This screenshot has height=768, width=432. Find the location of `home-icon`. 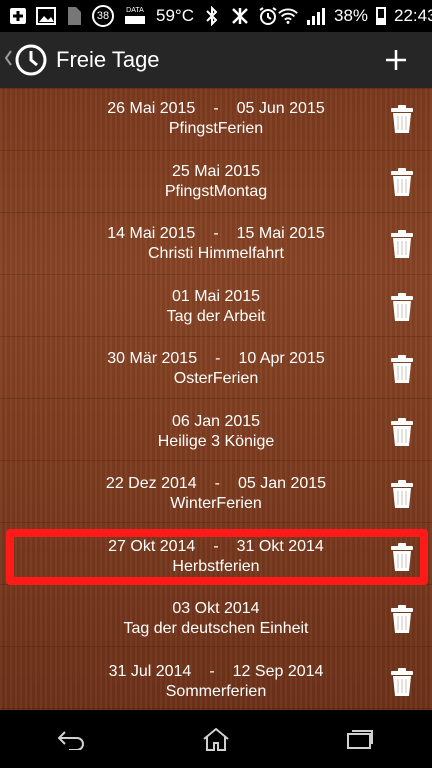

home-icon is located at coordinates (216, 739).